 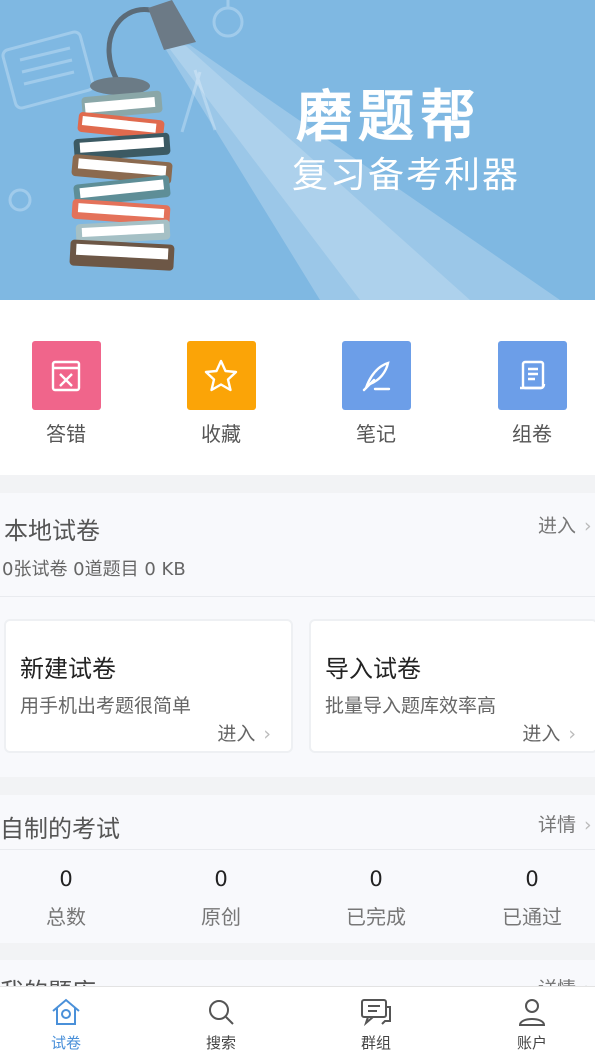 I want to click on tab-papers: 试卷, so click(x=66, y=1025).